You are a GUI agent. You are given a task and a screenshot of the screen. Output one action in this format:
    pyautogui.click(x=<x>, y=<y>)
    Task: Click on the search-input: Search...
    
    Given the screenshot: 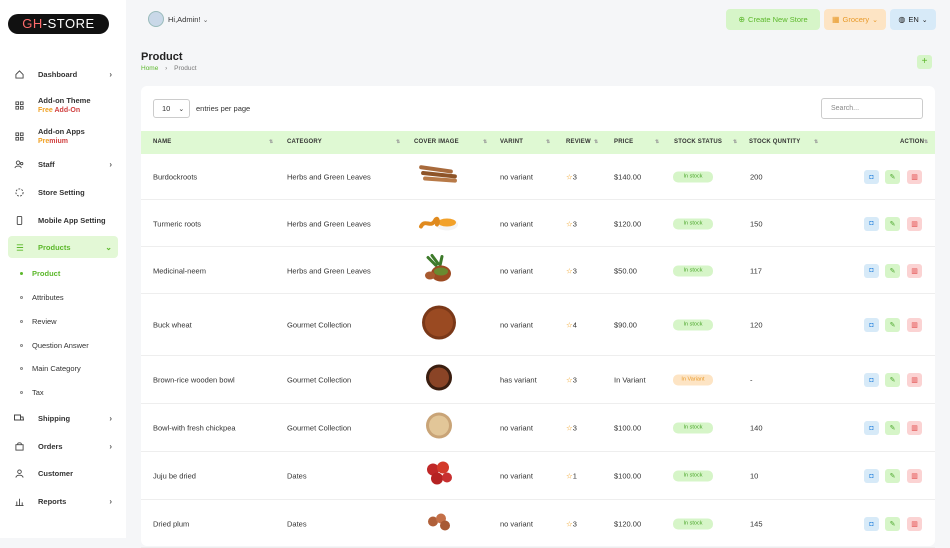 What is the action you would take?
    pyautogui.click(x=872, y=108)
    